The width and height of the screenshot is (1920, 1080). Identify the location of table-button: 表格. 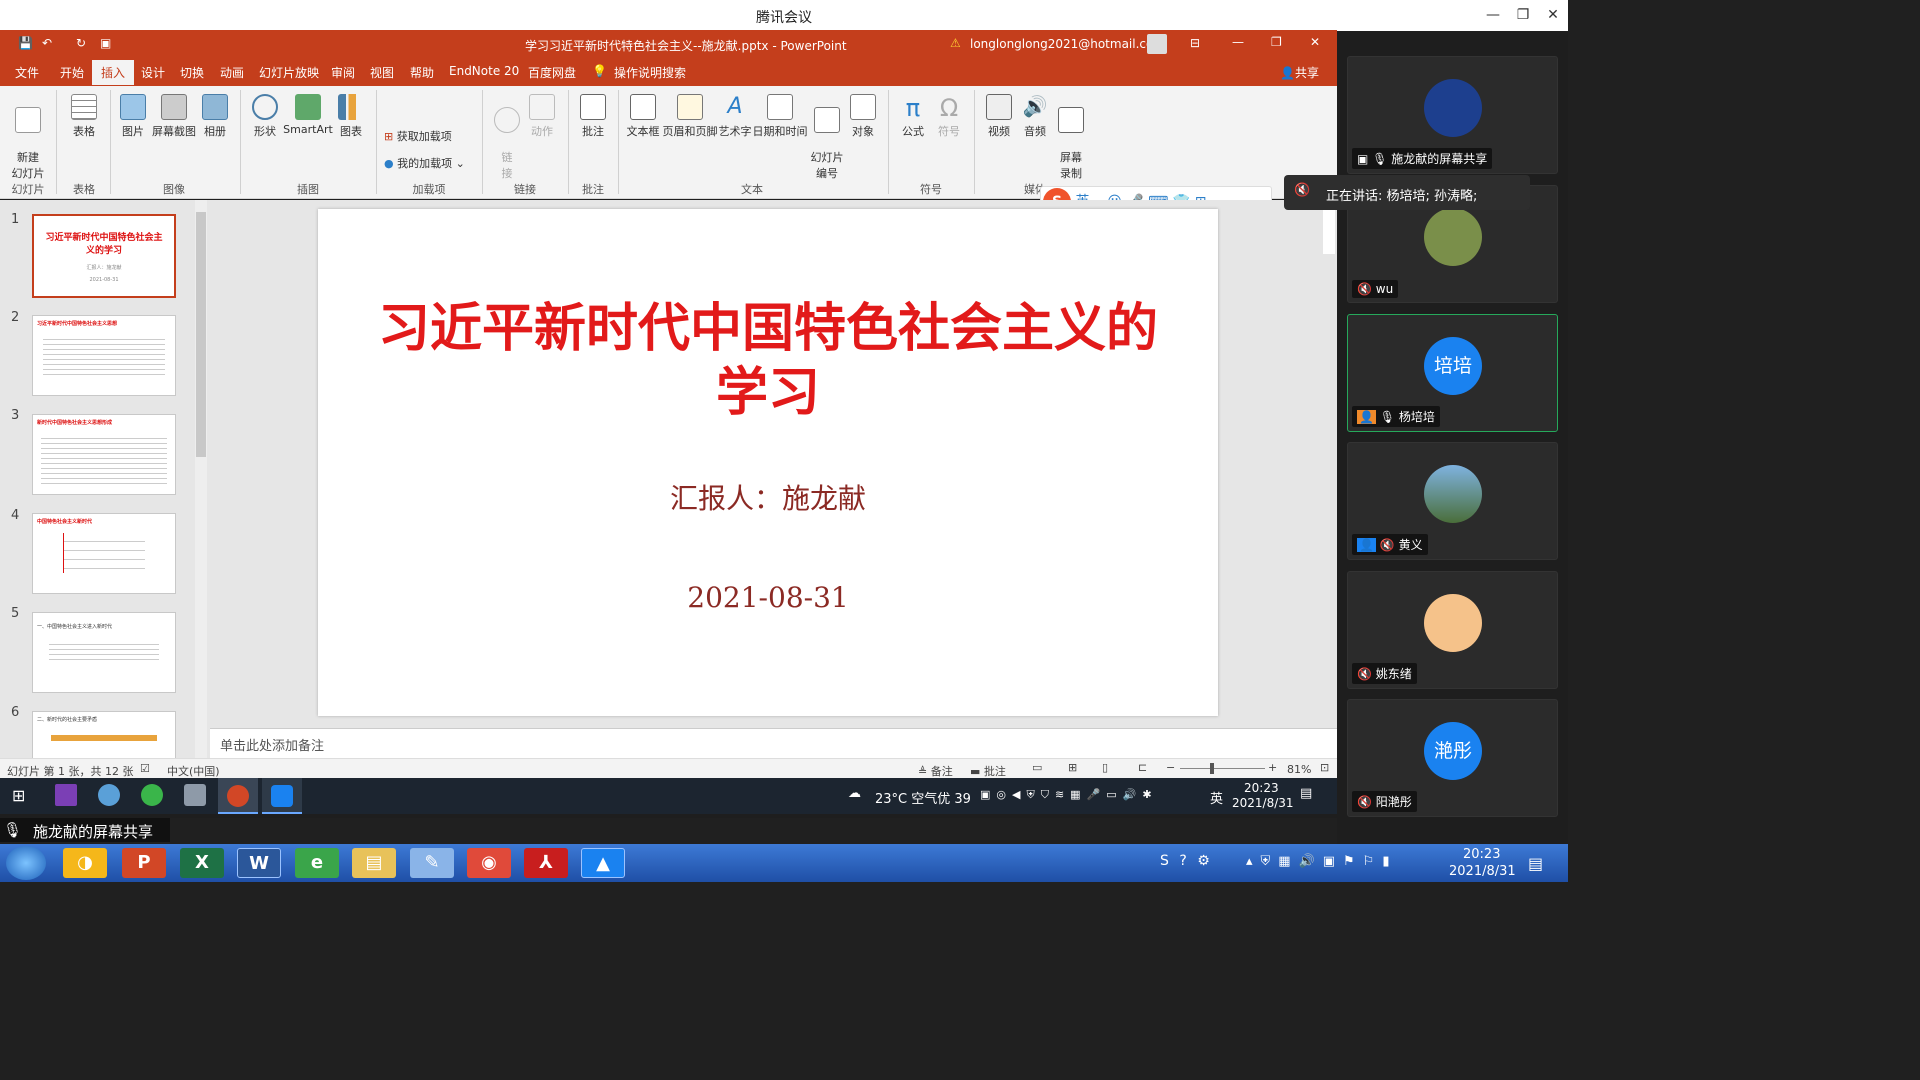
(84, 116).